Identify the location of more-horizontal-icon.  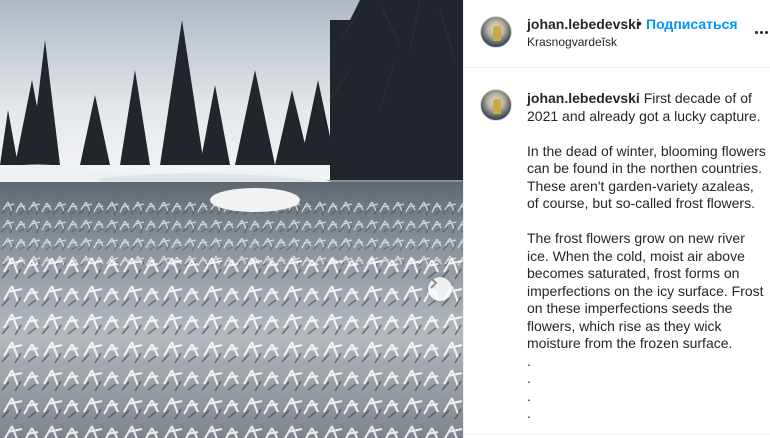
(762, 33).